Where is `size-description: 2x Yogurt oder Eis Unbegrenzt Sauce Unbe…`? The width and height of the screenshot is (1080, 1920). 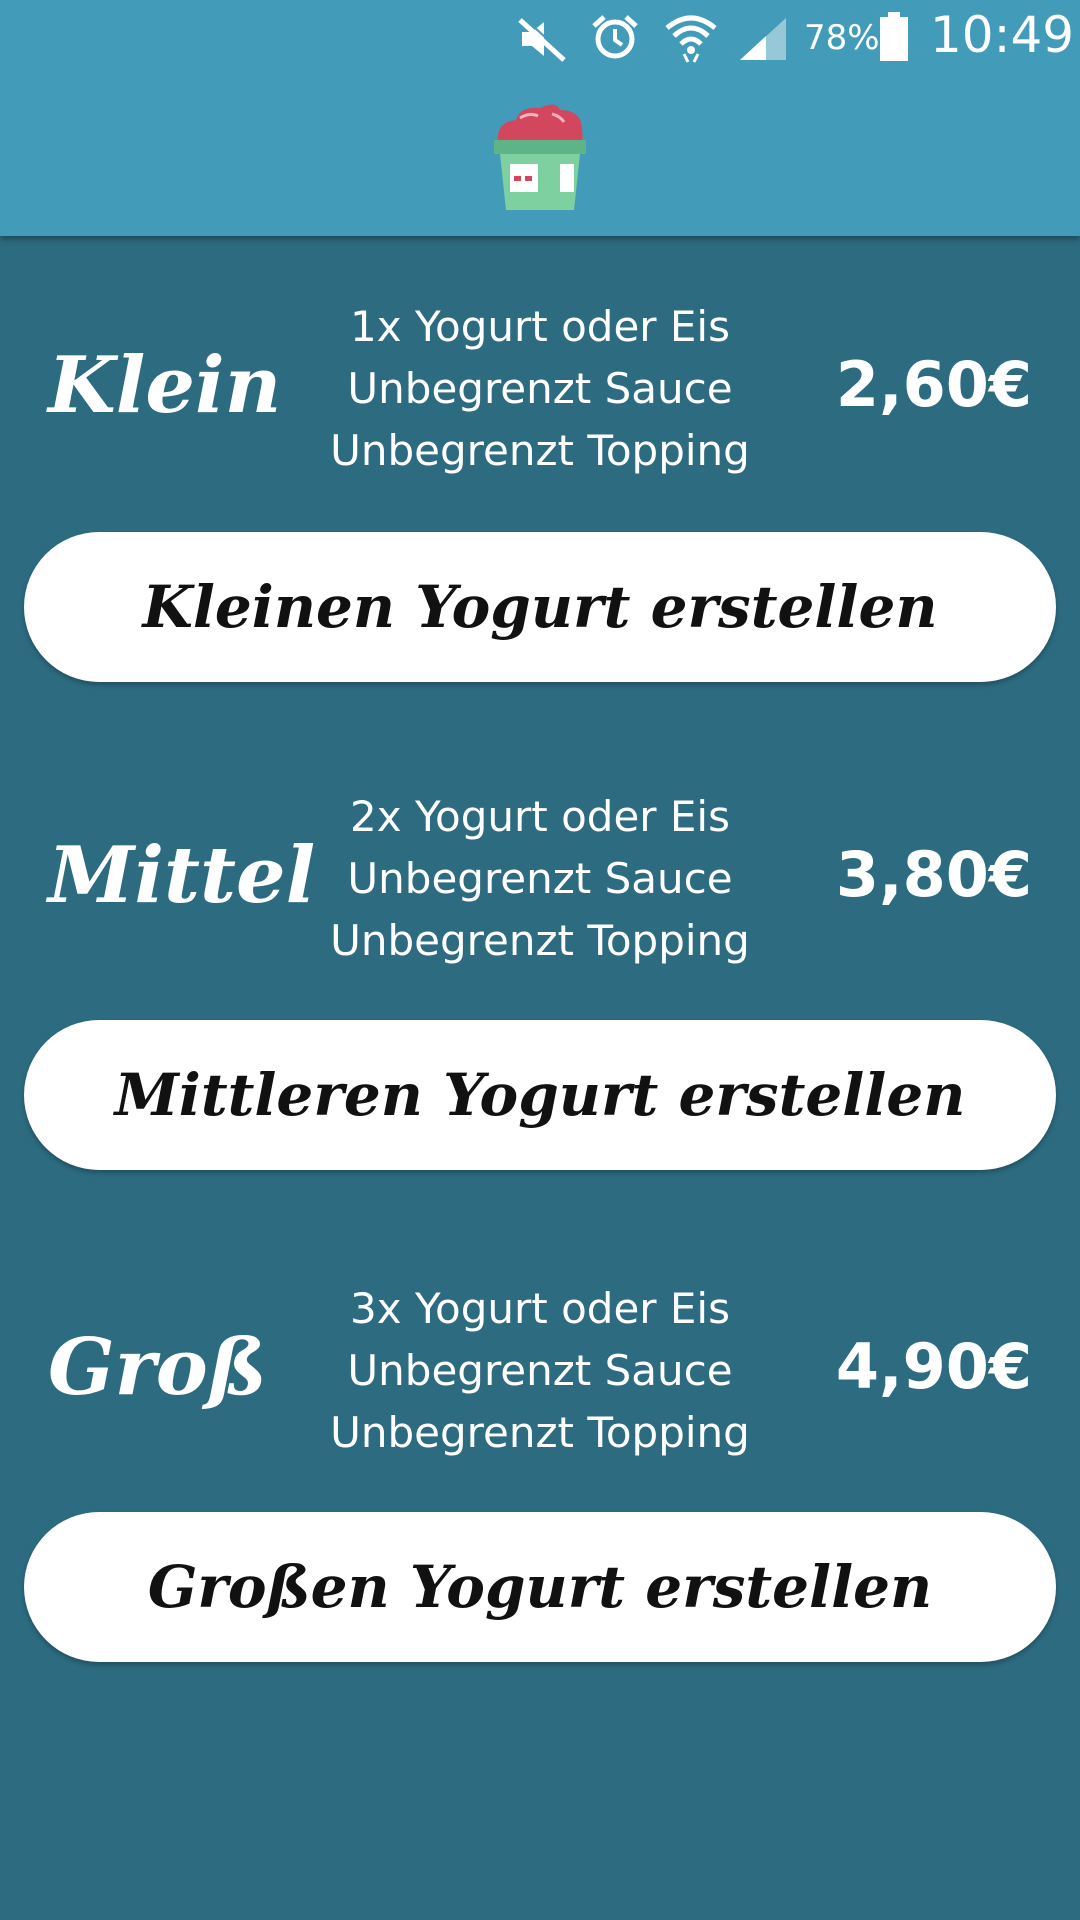
size-description: 2x Yogurt oder Eis Unbegrenzt Sauce Unbe… is located at coordinates (540, 879).